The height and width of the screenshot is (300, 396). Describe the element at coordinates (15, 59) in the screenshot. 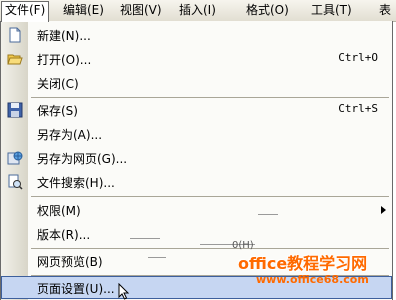

I see `open-folder-icon` at that location.